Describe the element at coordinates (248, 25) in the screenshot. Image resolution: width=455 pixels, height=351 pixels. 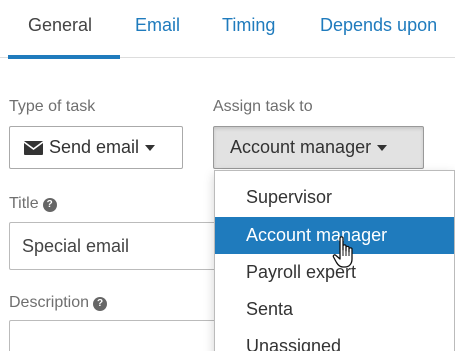
I see `tab-timing: Timing` at that location.